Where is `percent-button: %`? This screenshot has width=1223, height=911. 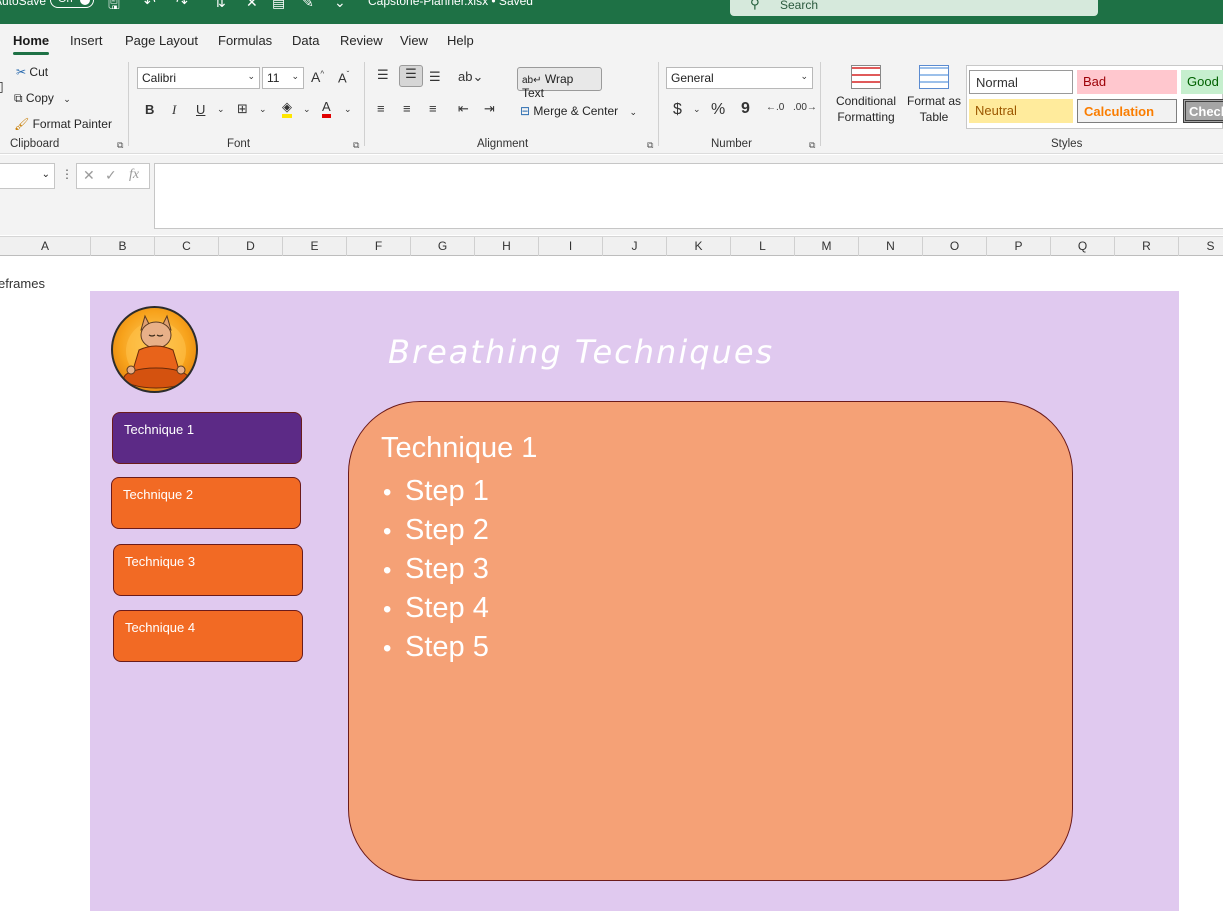
percent-button: % is located at coordinates (718, 110).